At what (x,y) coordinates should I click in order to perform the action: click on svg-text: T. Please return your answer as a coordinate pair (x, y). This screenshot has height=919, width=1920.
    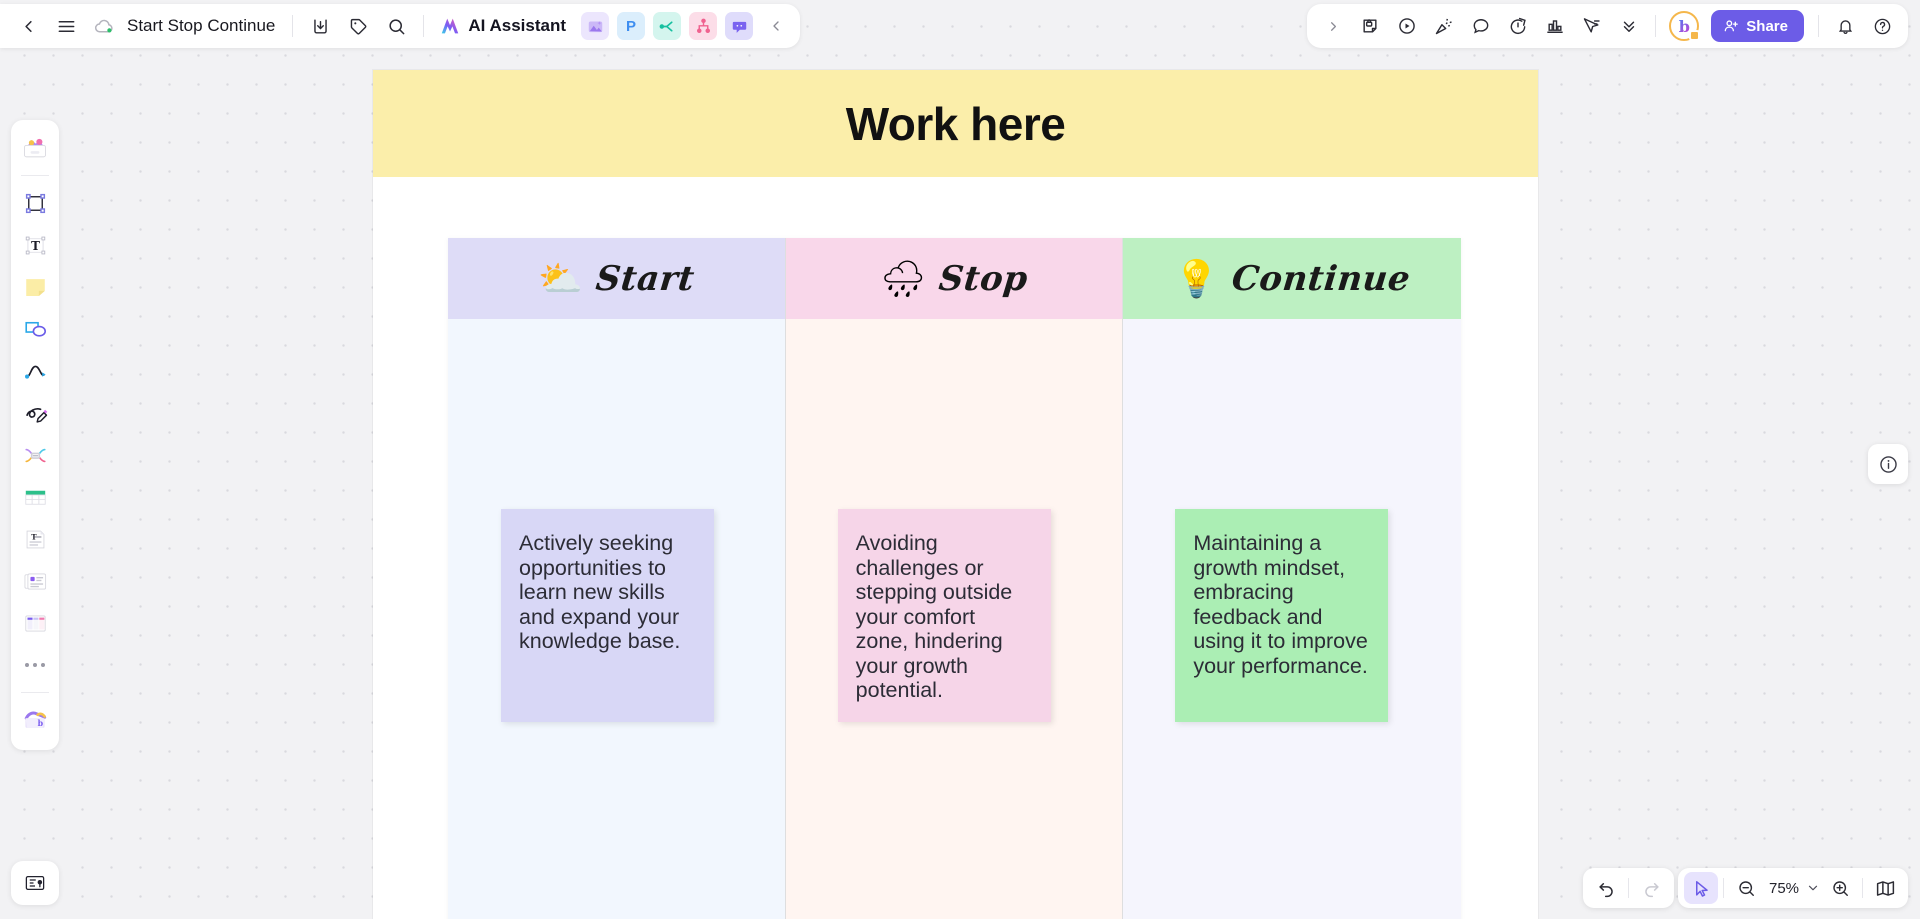
    Looking at the image, I should click on (35, 246).